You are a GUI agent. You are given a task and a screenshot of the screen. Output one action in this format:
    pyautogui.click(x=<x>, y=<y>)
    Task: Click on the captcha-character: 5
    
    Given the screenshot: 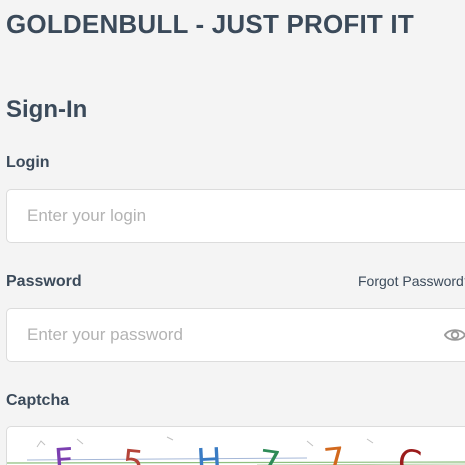 What is the action you would take?
    pyautogui.click(x=133, y=453)
    